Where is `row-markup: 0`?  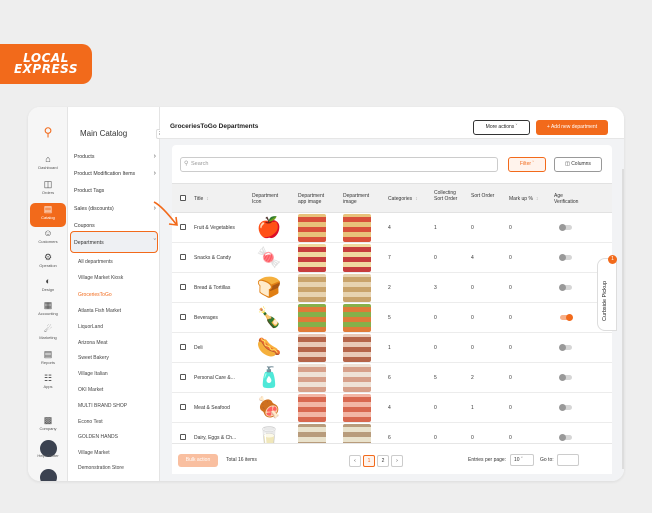 row-markup: 0 is located at coordinates (510, 318).